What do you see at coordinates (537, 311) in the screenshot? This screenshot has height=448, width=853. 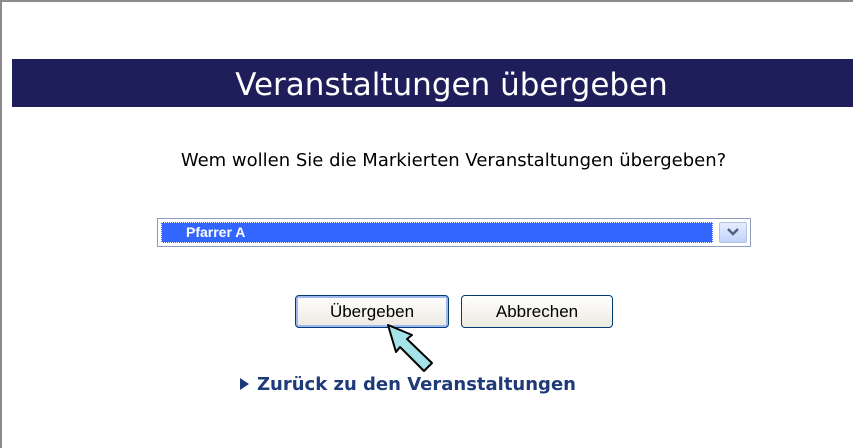 I see `cancel-button: Abbrechen` at bounding box center [537, 311].